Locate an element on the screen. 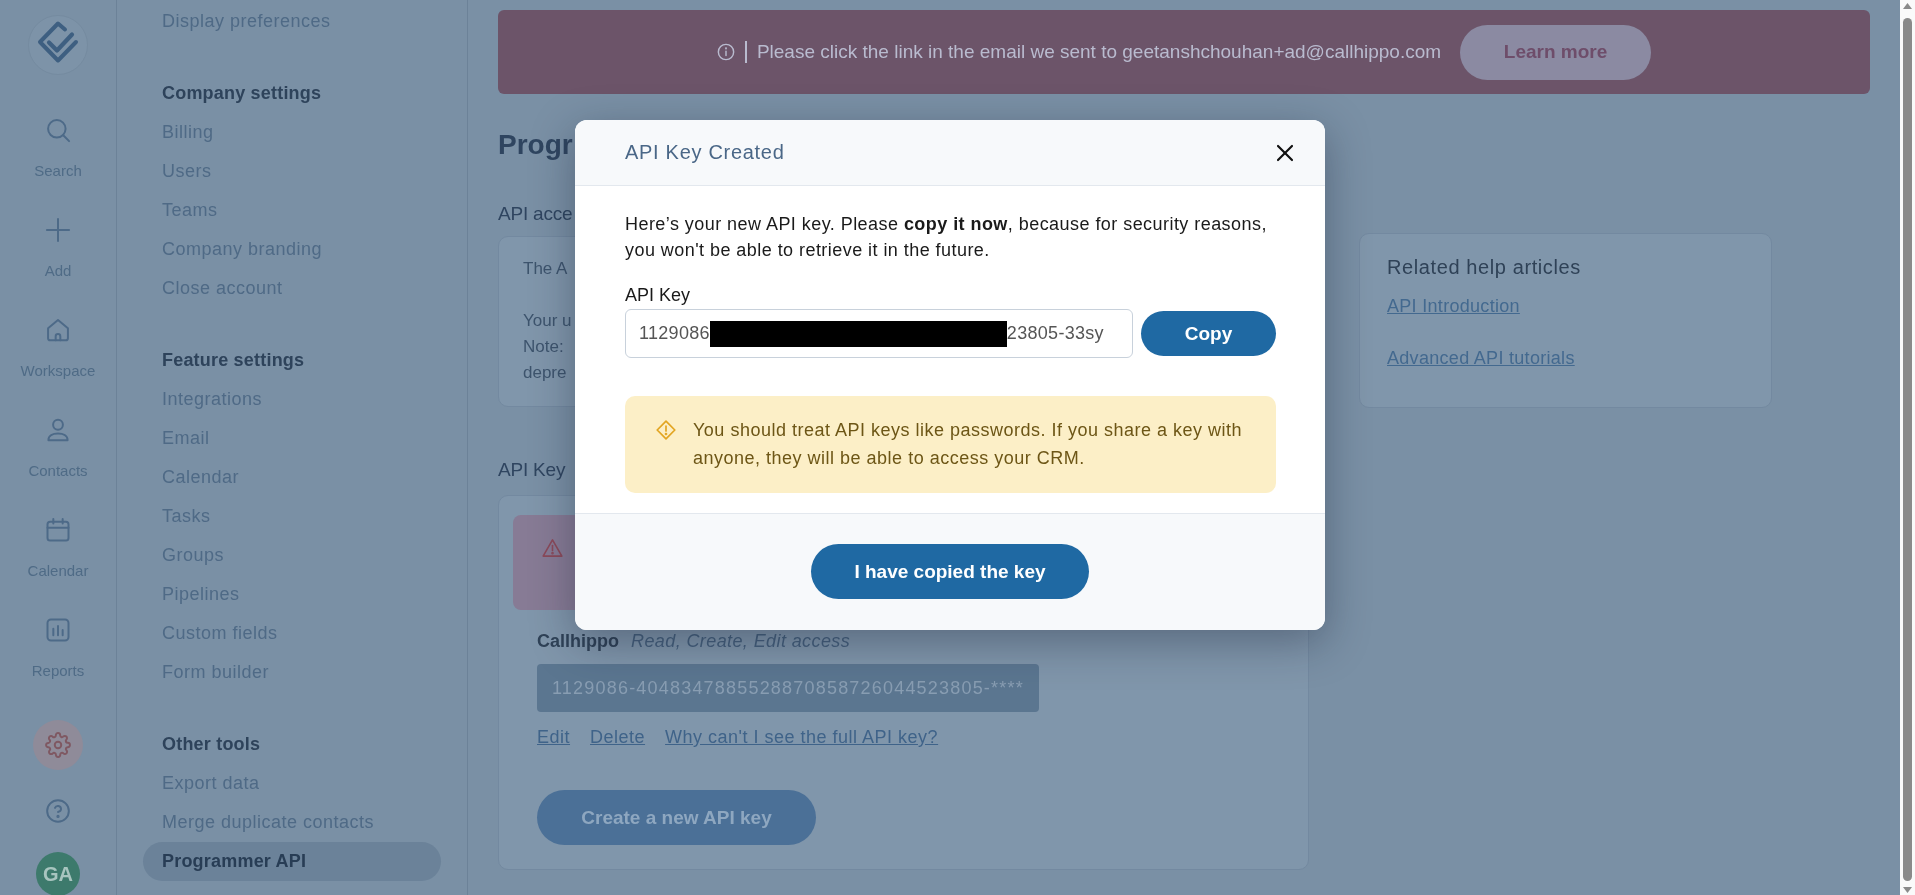 The height and width of the screenshot is (895, 1915). info-icon is located at coordinates (725, 52).